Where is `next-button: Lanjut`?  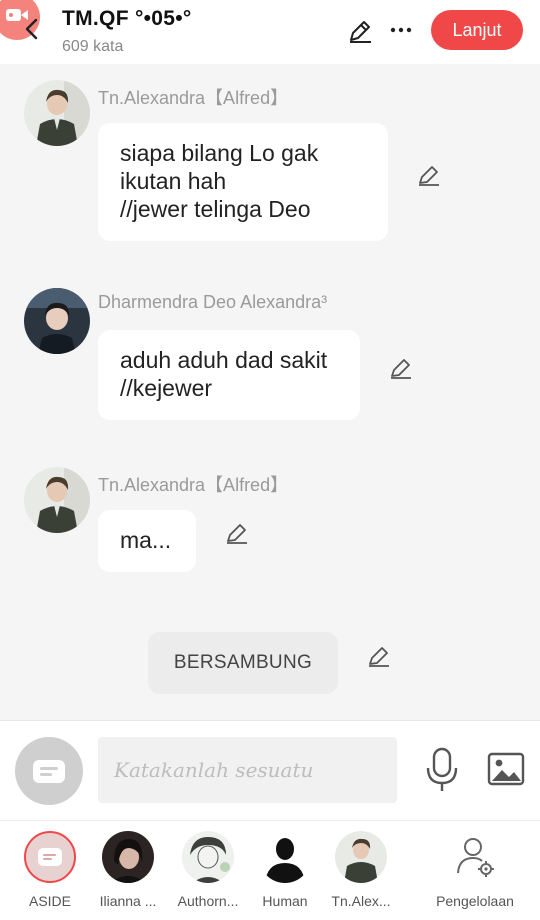 next-button: Lanjut is located at coordinates (477, 30).